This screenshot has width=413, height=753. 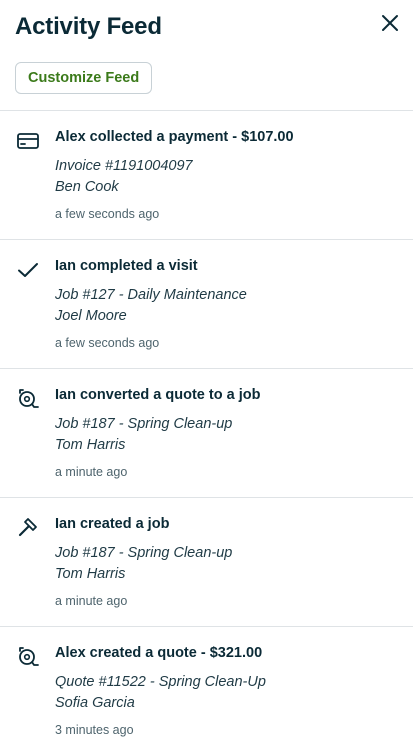 What do you see at coordinates (158, 395) in the screenshot?
I see `activity-headline: Ian converted a quote to a job` at bounding box center [158, 395].